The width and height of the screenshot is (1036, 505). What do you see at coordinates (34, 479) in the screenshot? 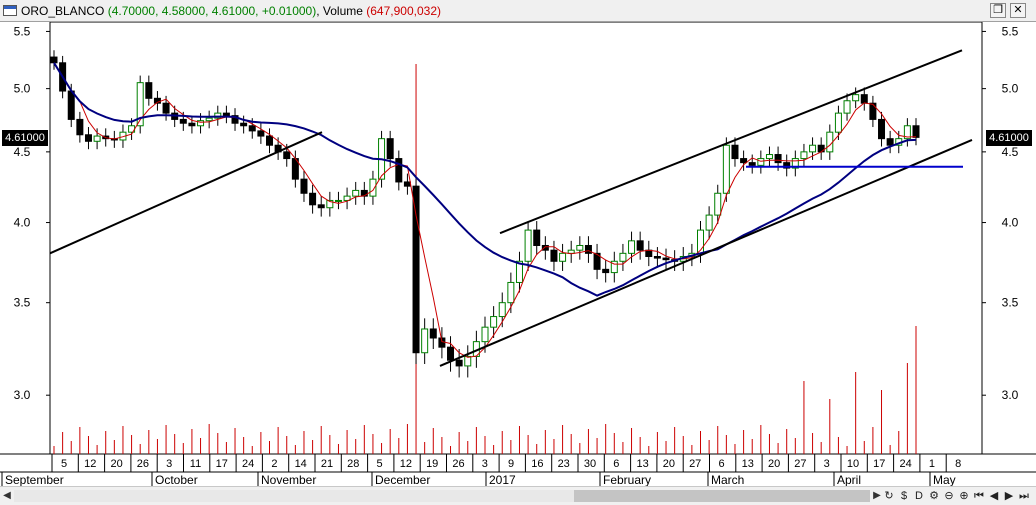
I see `x-month-label: September` at bounding box center [34, 479].